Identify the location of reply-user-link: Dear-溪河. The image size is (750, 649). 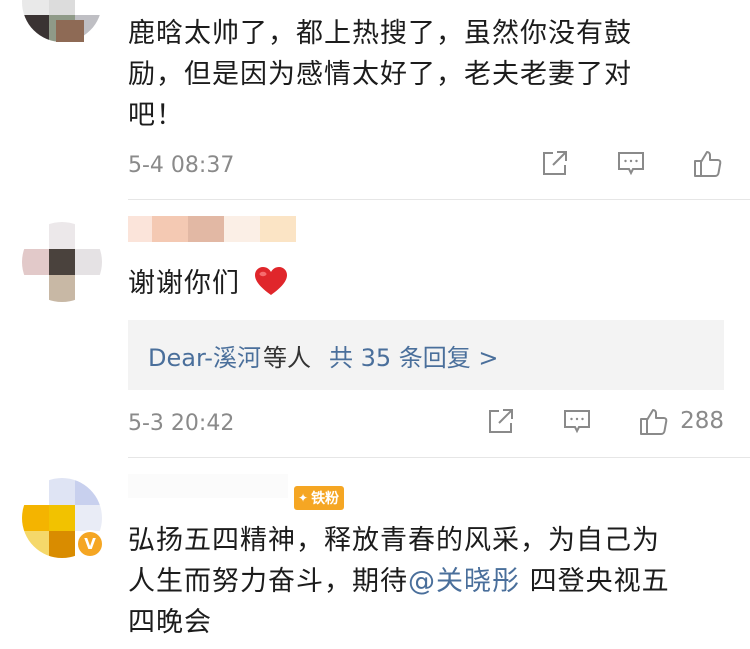
(204, 355).